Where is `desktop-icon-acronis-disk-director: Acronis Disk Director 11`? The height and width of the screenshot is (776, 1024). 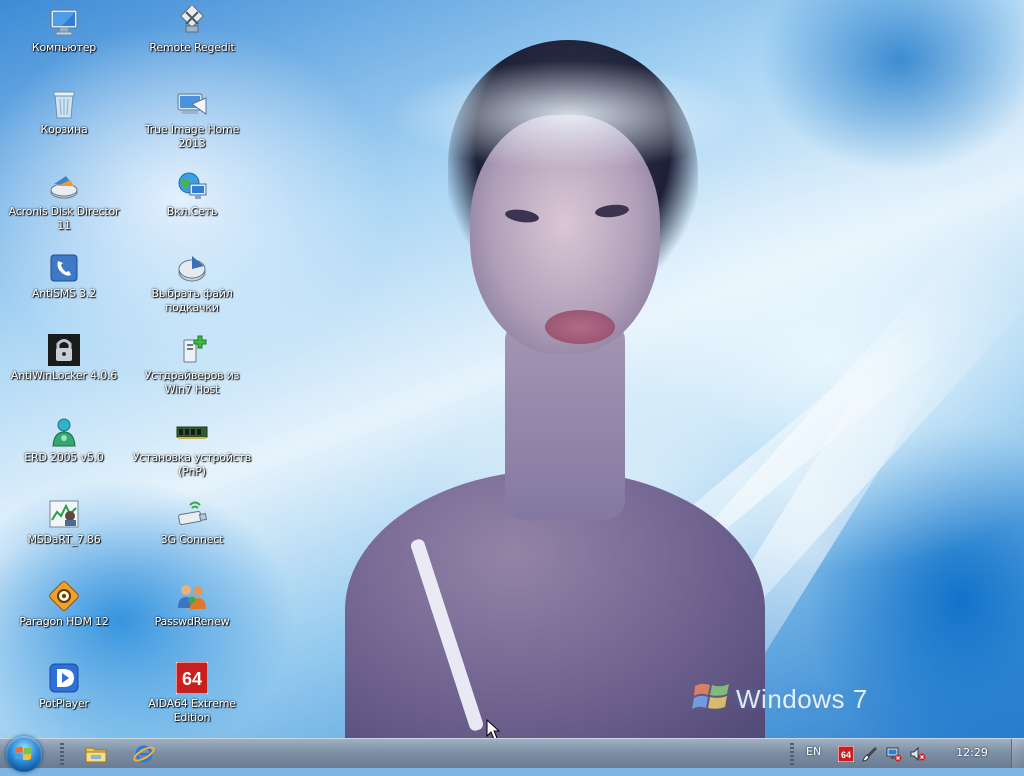
desktop-icon-acronis-disk-director: Acronis Disk Director 11 is located at coordinates (64, 201).